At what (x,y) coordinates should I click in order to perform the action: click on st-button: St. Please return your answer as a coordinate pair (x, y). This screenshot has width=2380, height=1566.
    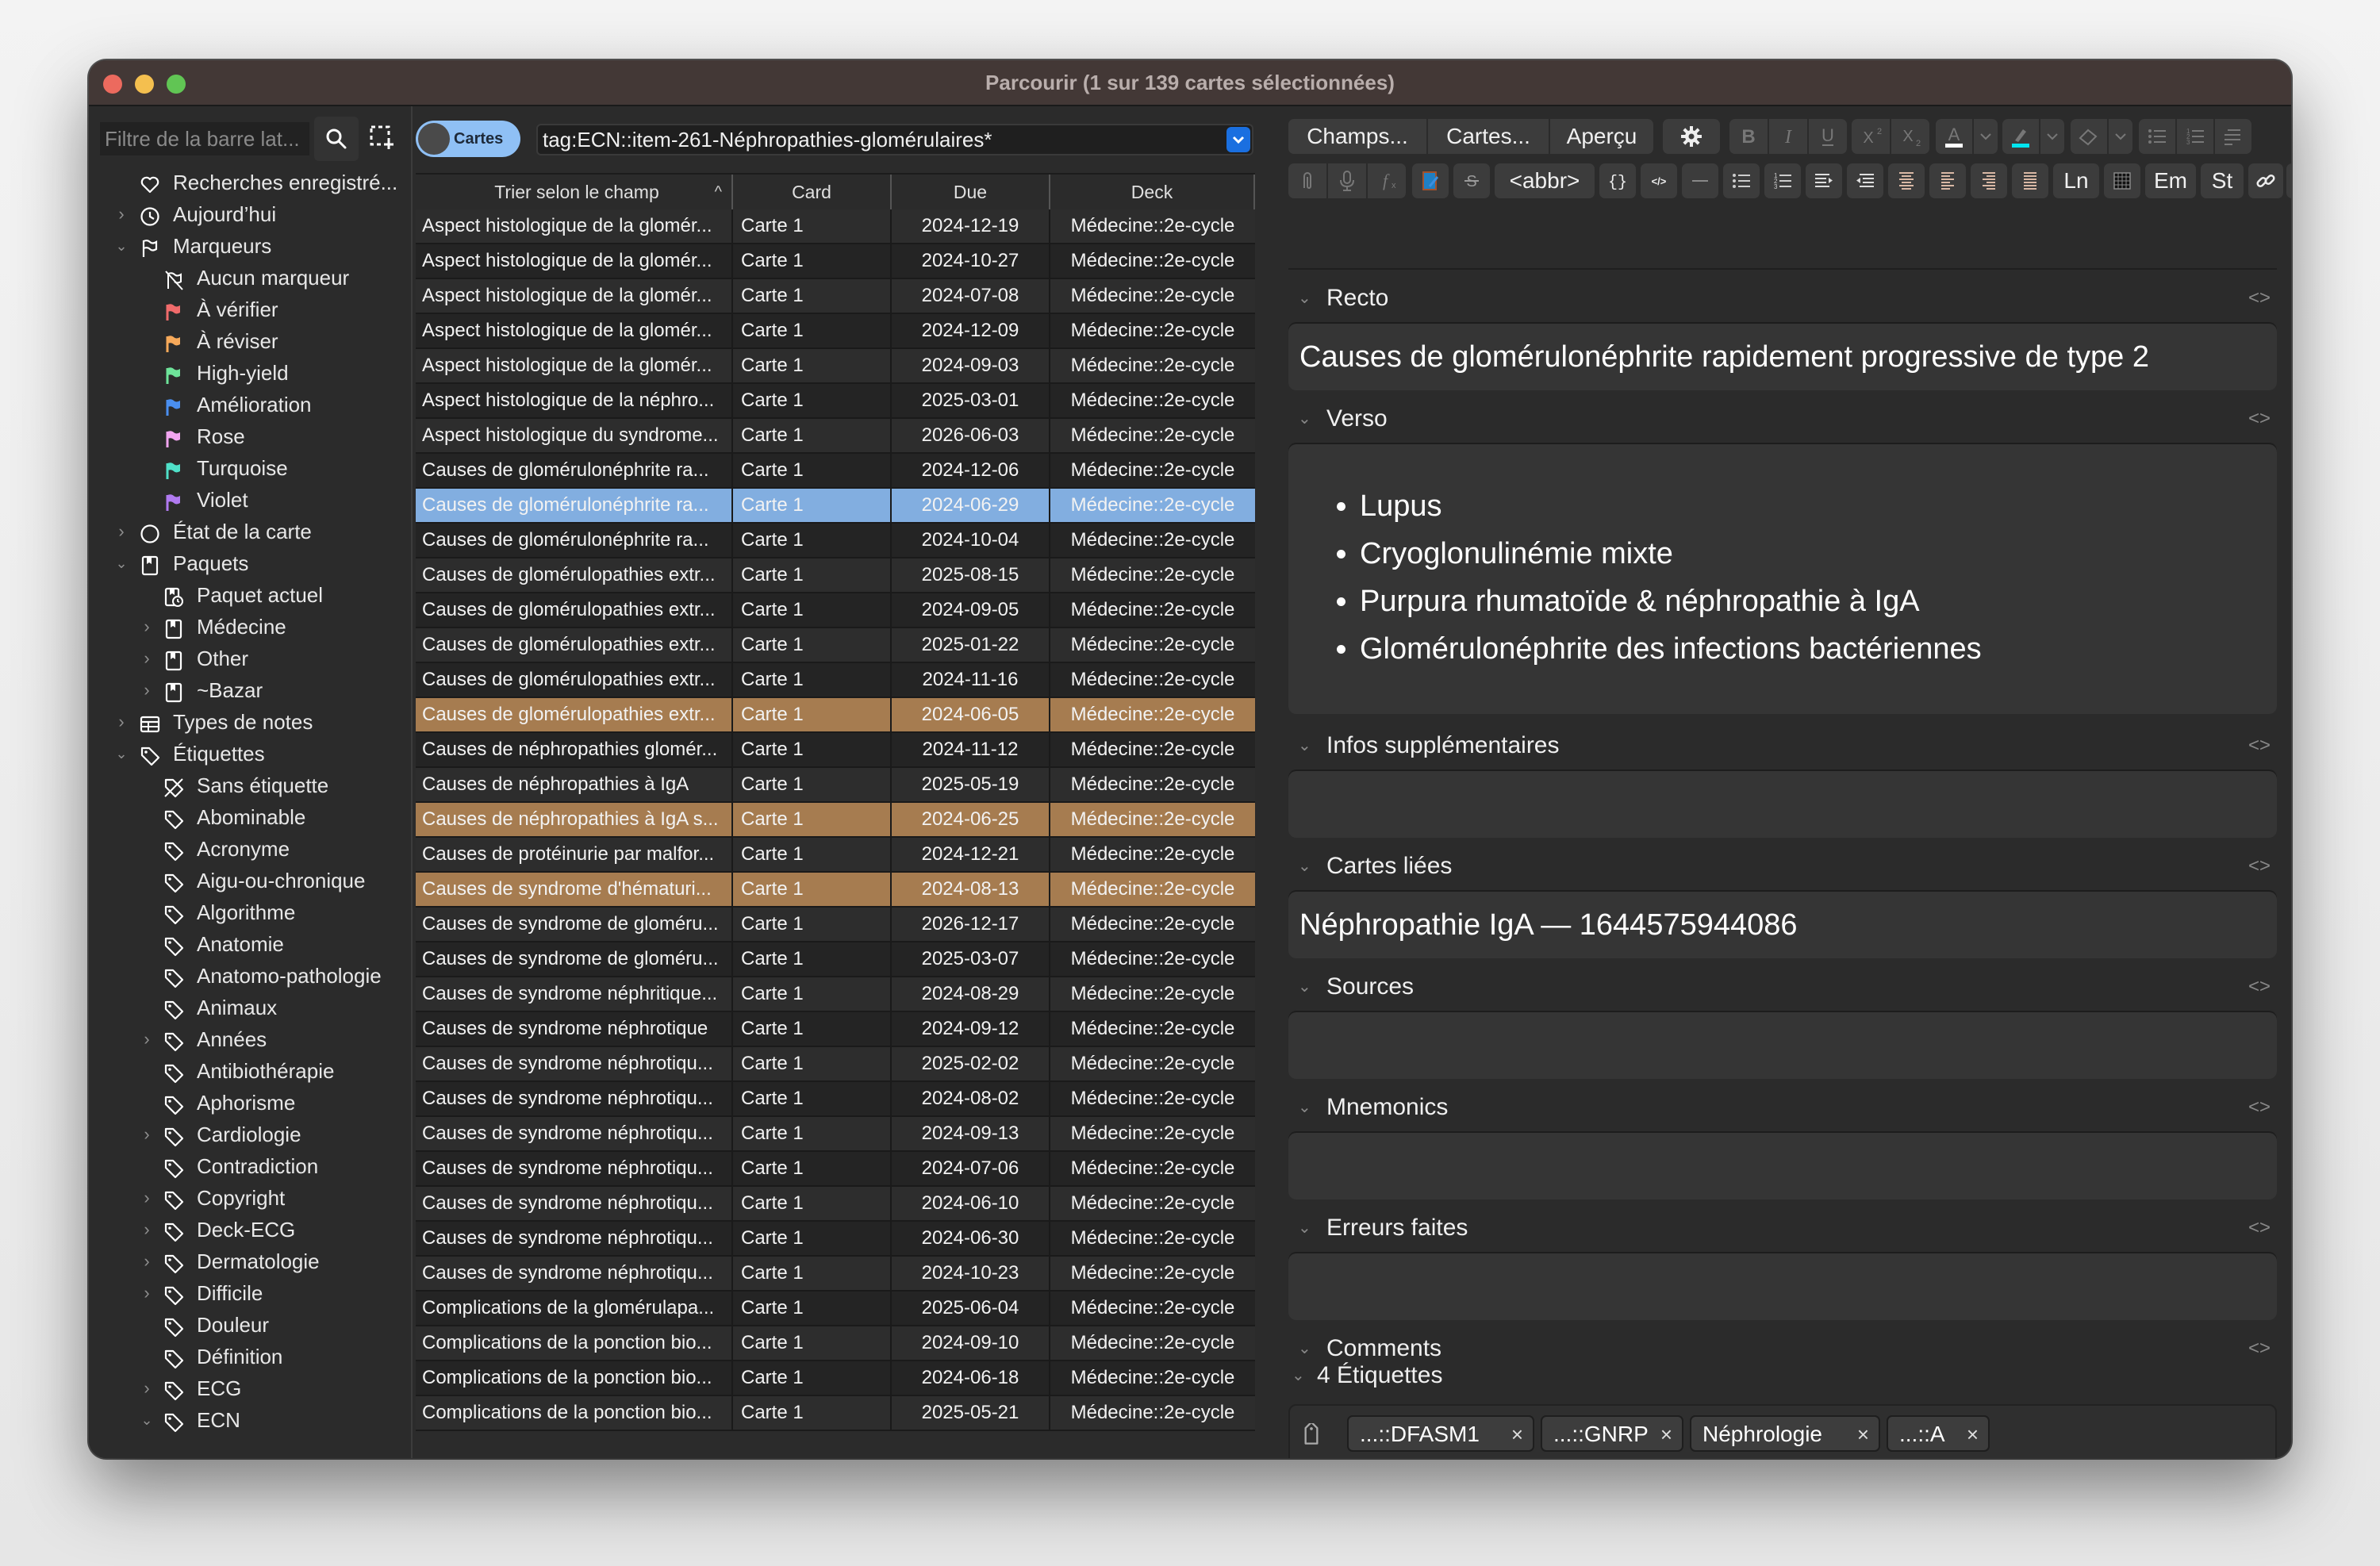
    Looking at the image, I should click on (2222, 180).